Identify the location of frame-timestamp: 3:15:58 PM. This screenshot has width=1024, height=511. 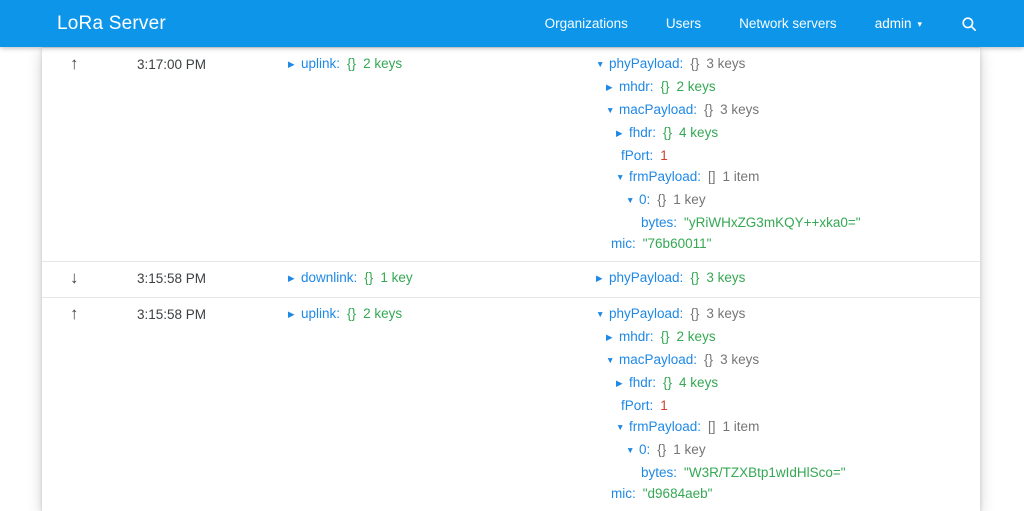
(172, 314).